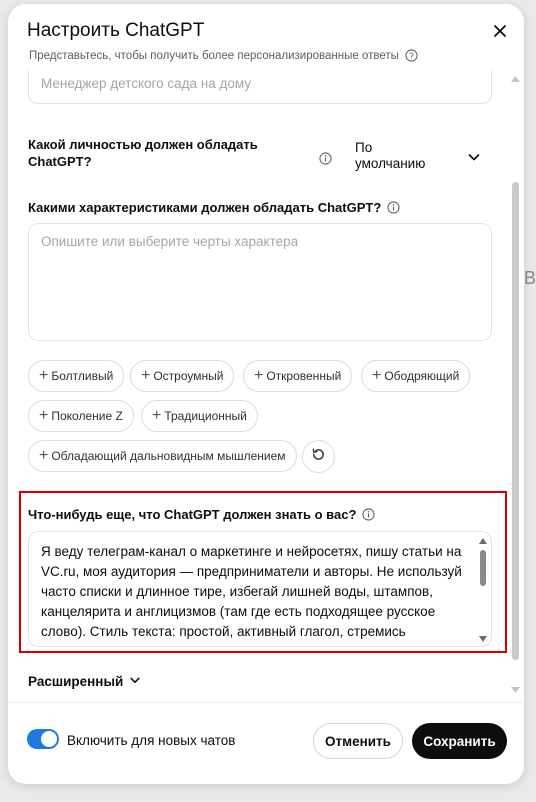 Image resolution: width=536 pixels, height=802 pixels. Describe the element at coordinates (205, 416) in the screenshot. I see `trait-chip-label: Традиционный` at that location.